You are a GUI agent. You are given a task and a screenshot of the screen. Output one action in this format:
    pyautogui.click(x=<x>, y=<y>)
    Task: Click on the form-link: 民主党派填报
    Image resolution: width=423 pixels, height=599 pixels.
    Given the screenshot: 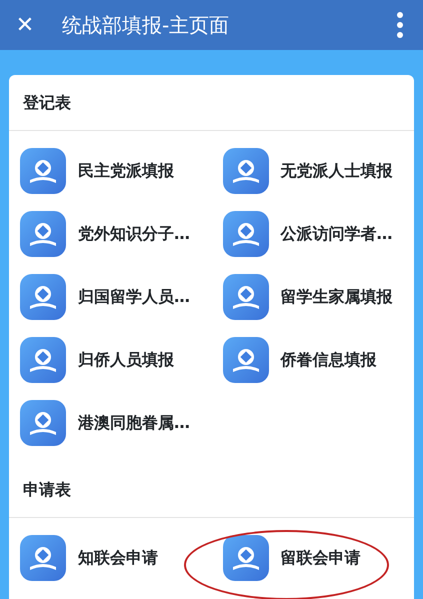 What is the action you would take?
    pyautogui.click(x=126, y=170)
    